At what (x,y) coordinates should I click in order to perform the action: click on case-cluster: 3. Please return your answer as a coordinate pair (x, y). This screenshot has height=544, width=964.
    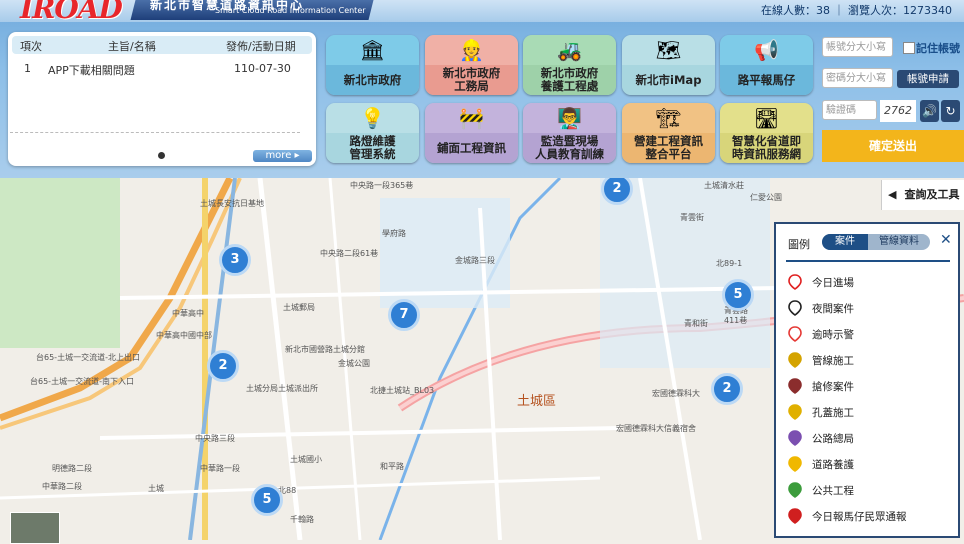
    Looking at the image, I should click on (235, 260).